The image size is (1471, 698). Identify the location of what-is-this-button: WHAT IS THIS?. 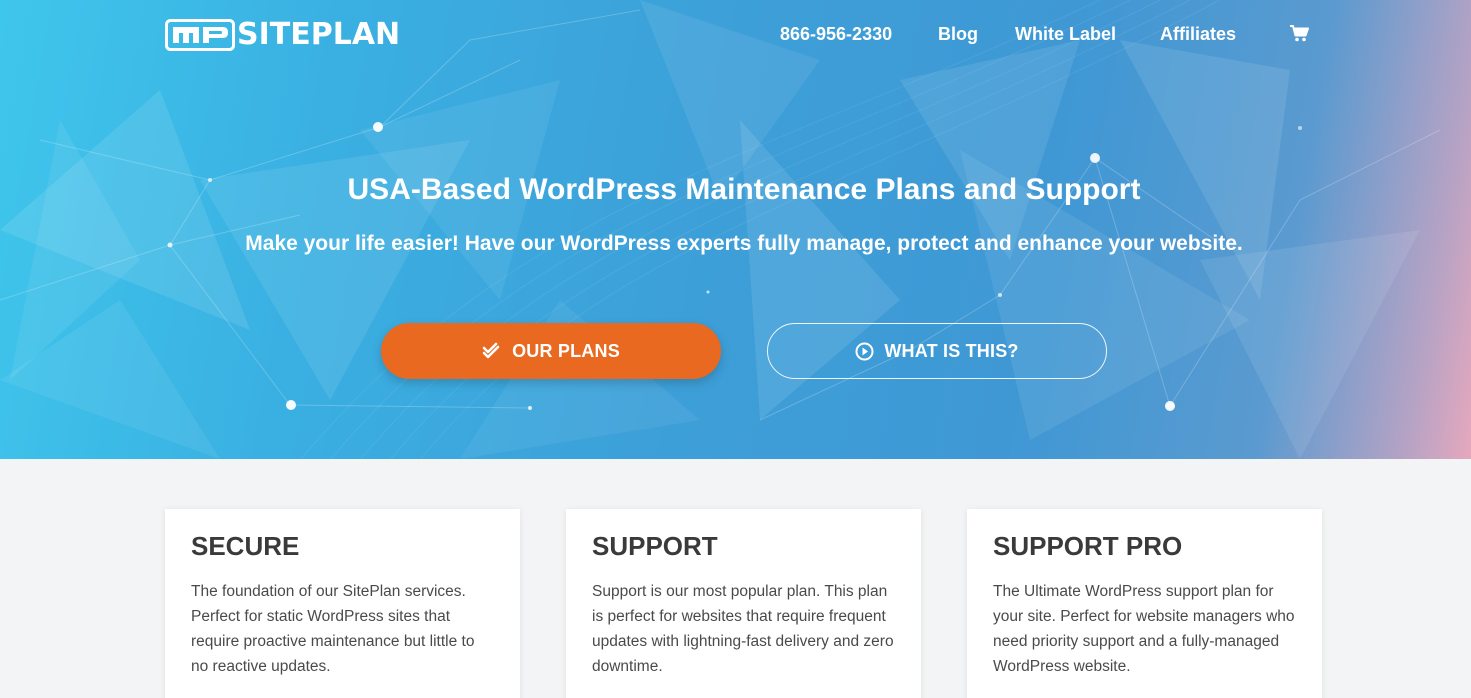
(937, 351).